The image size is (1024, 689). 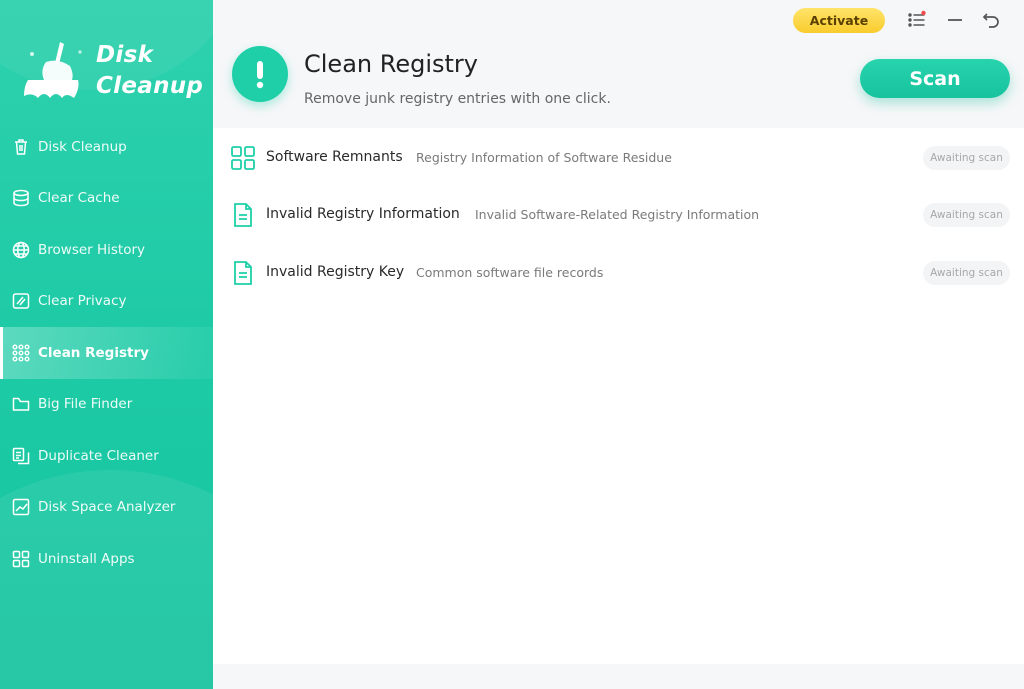 I want to click on sidebar-item-duplicate-cleaner: Duplicate Cleaner, so click(x=106, y=456).